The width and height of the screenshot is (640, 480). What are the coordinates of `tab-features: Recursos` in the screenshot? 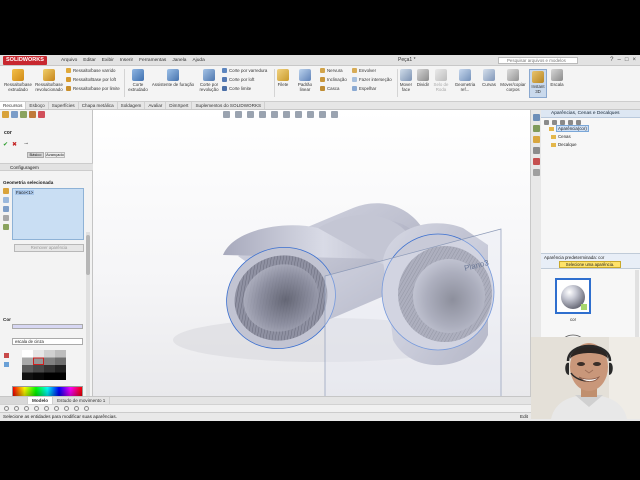 It's located at (13, 105).